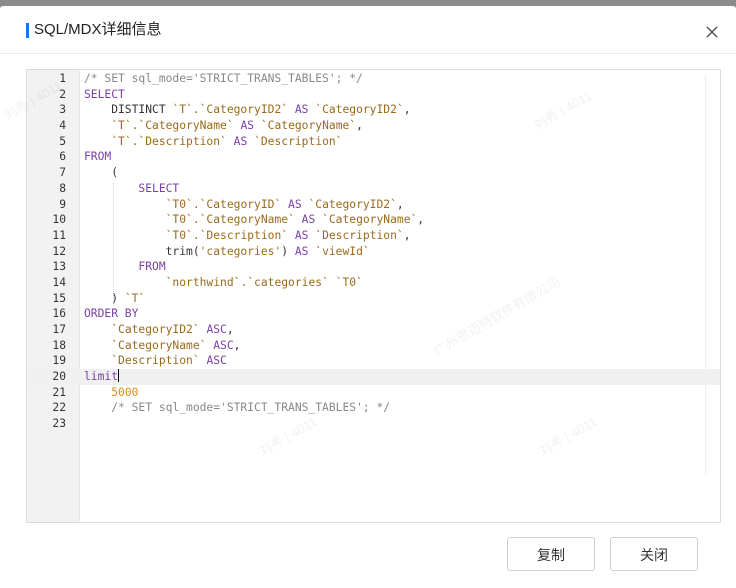 The image size is (736, 588). Describe the element at coordinates (373, 126) in the screenshot. I see `code-line: 4 `T`.`CategoryName` AS `CategoryName`,` at that location.